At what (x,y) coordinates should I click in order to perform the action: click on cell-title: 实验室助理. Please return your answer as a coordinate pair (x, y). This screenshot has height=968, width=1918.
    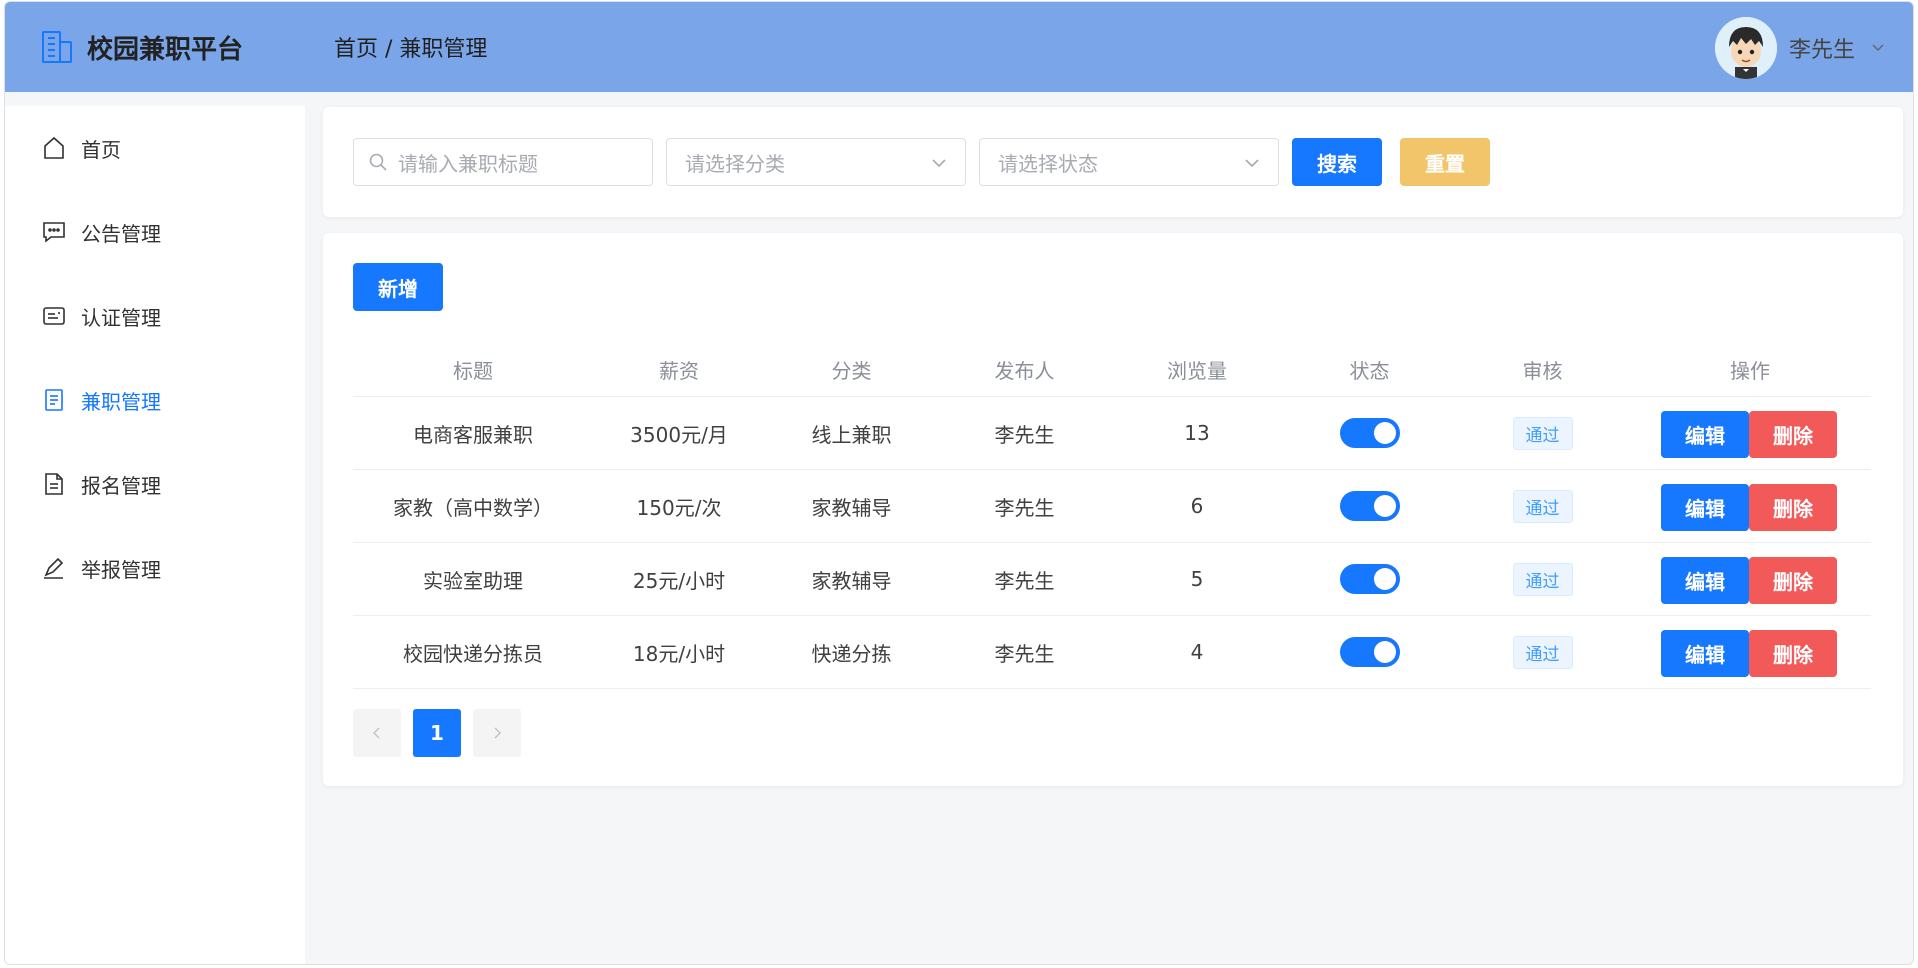
    Looking at the image, I should click on (473, 580).